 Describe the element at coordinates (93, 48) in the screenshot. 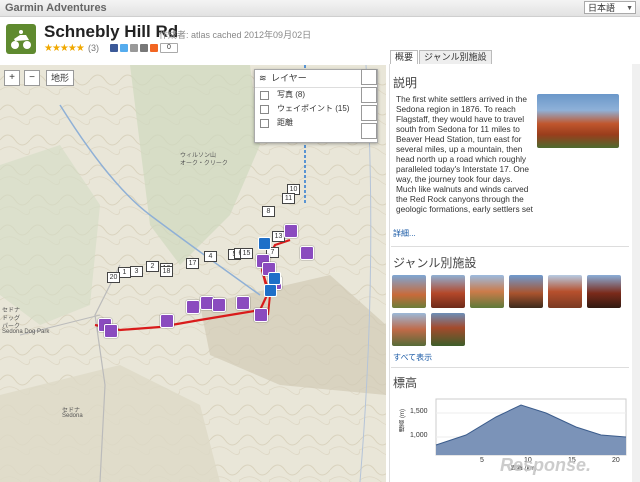

I see `rating-count: (3)` at that location.